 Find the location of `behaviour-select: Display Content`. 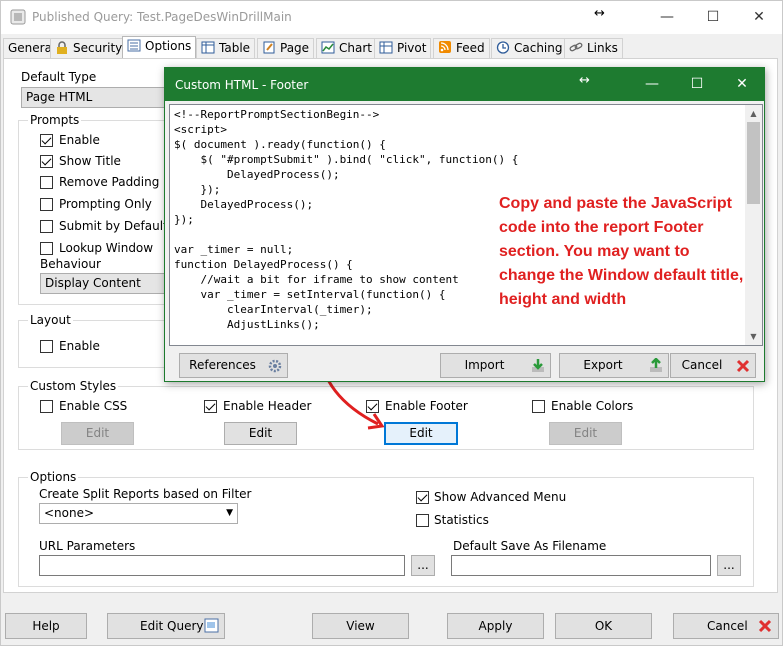

behaviour-select: Display Content is located at coordinates (104, 283).